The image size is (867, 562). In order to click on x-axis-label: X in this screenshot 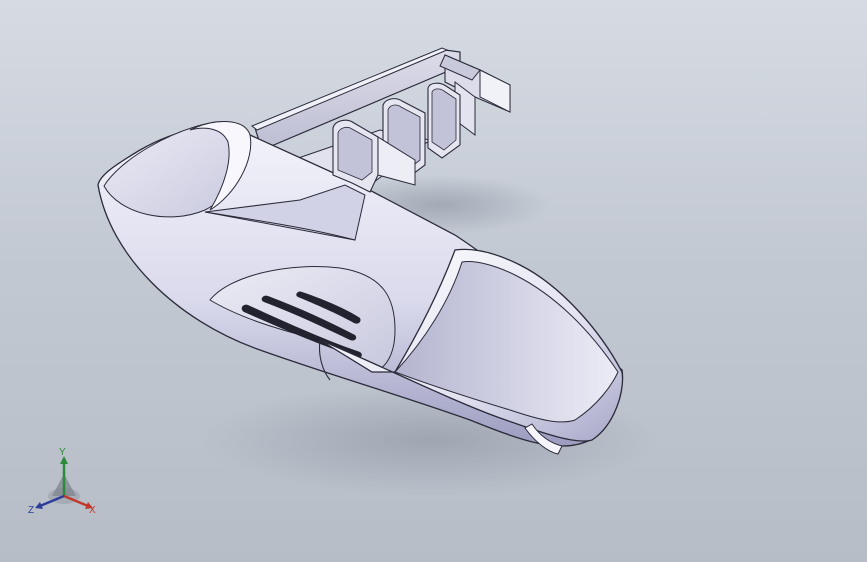, I will do `click(92, 510)`.